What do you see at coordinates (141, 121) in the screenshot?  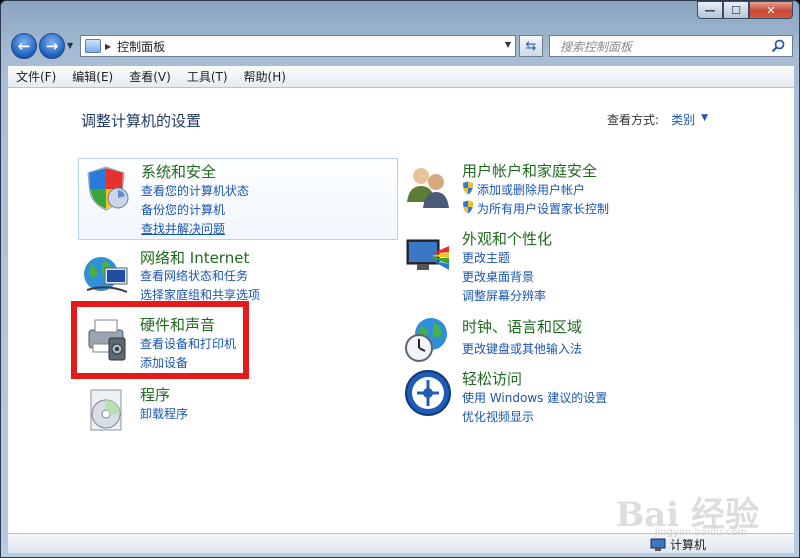 I see `page-title: 调整计算机的设置` at bounding box center [141, 121].